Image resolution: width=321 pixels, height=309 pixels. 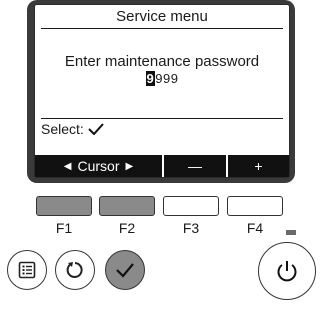 I want to click on screen-title: Service menu, so click(x=162, y=16).